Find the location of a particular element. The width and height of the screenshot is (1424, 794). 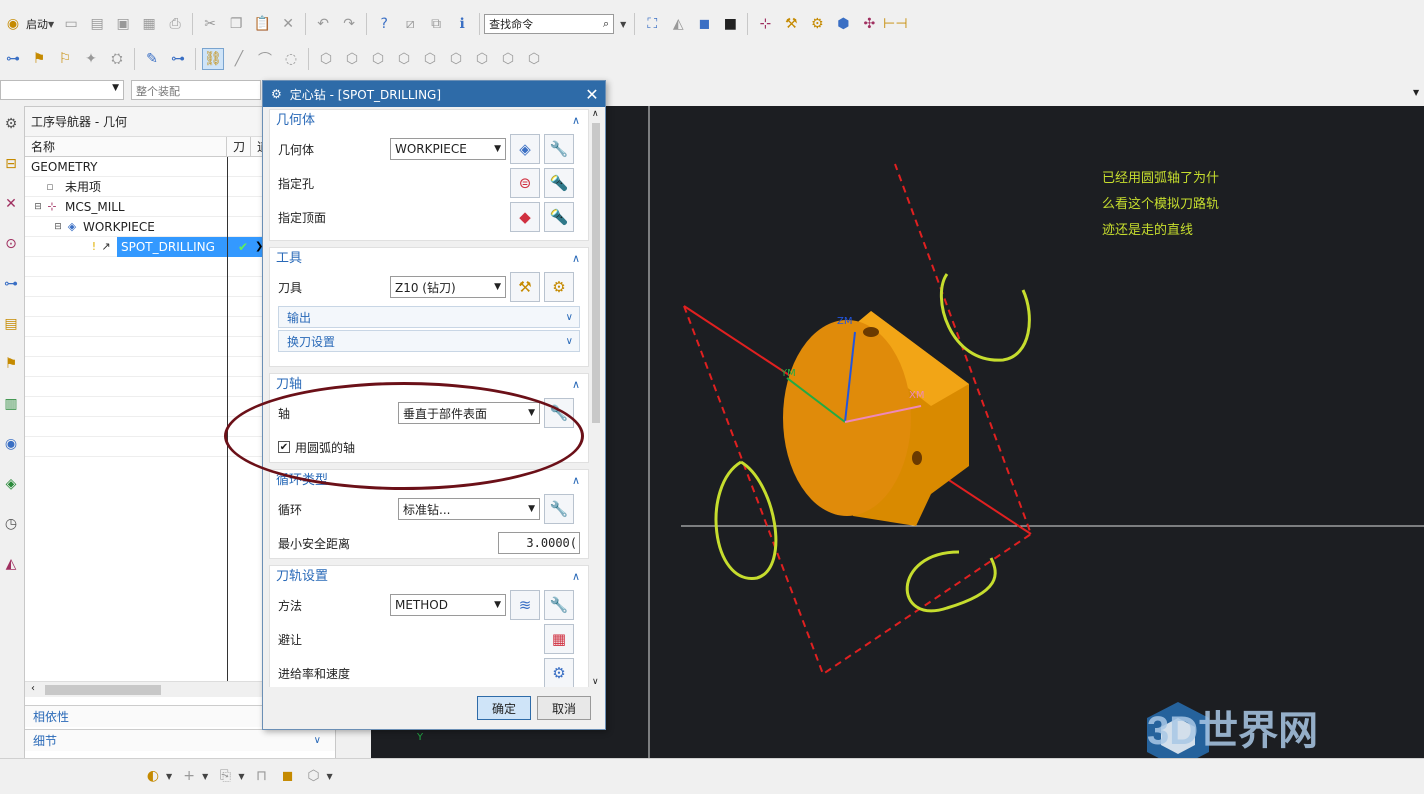

info-icon: ℹ is located at coordinates (462, 24).